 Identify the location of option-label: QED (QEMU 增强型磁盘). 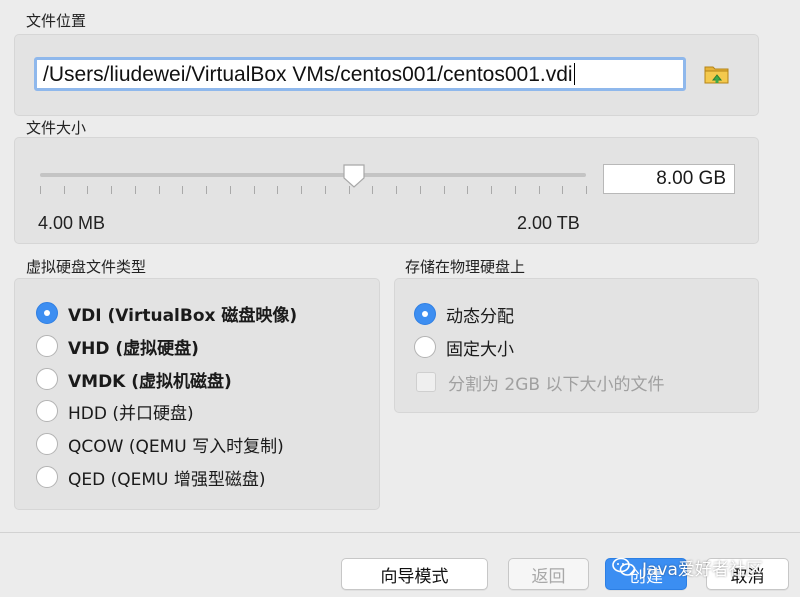
(167, 479).